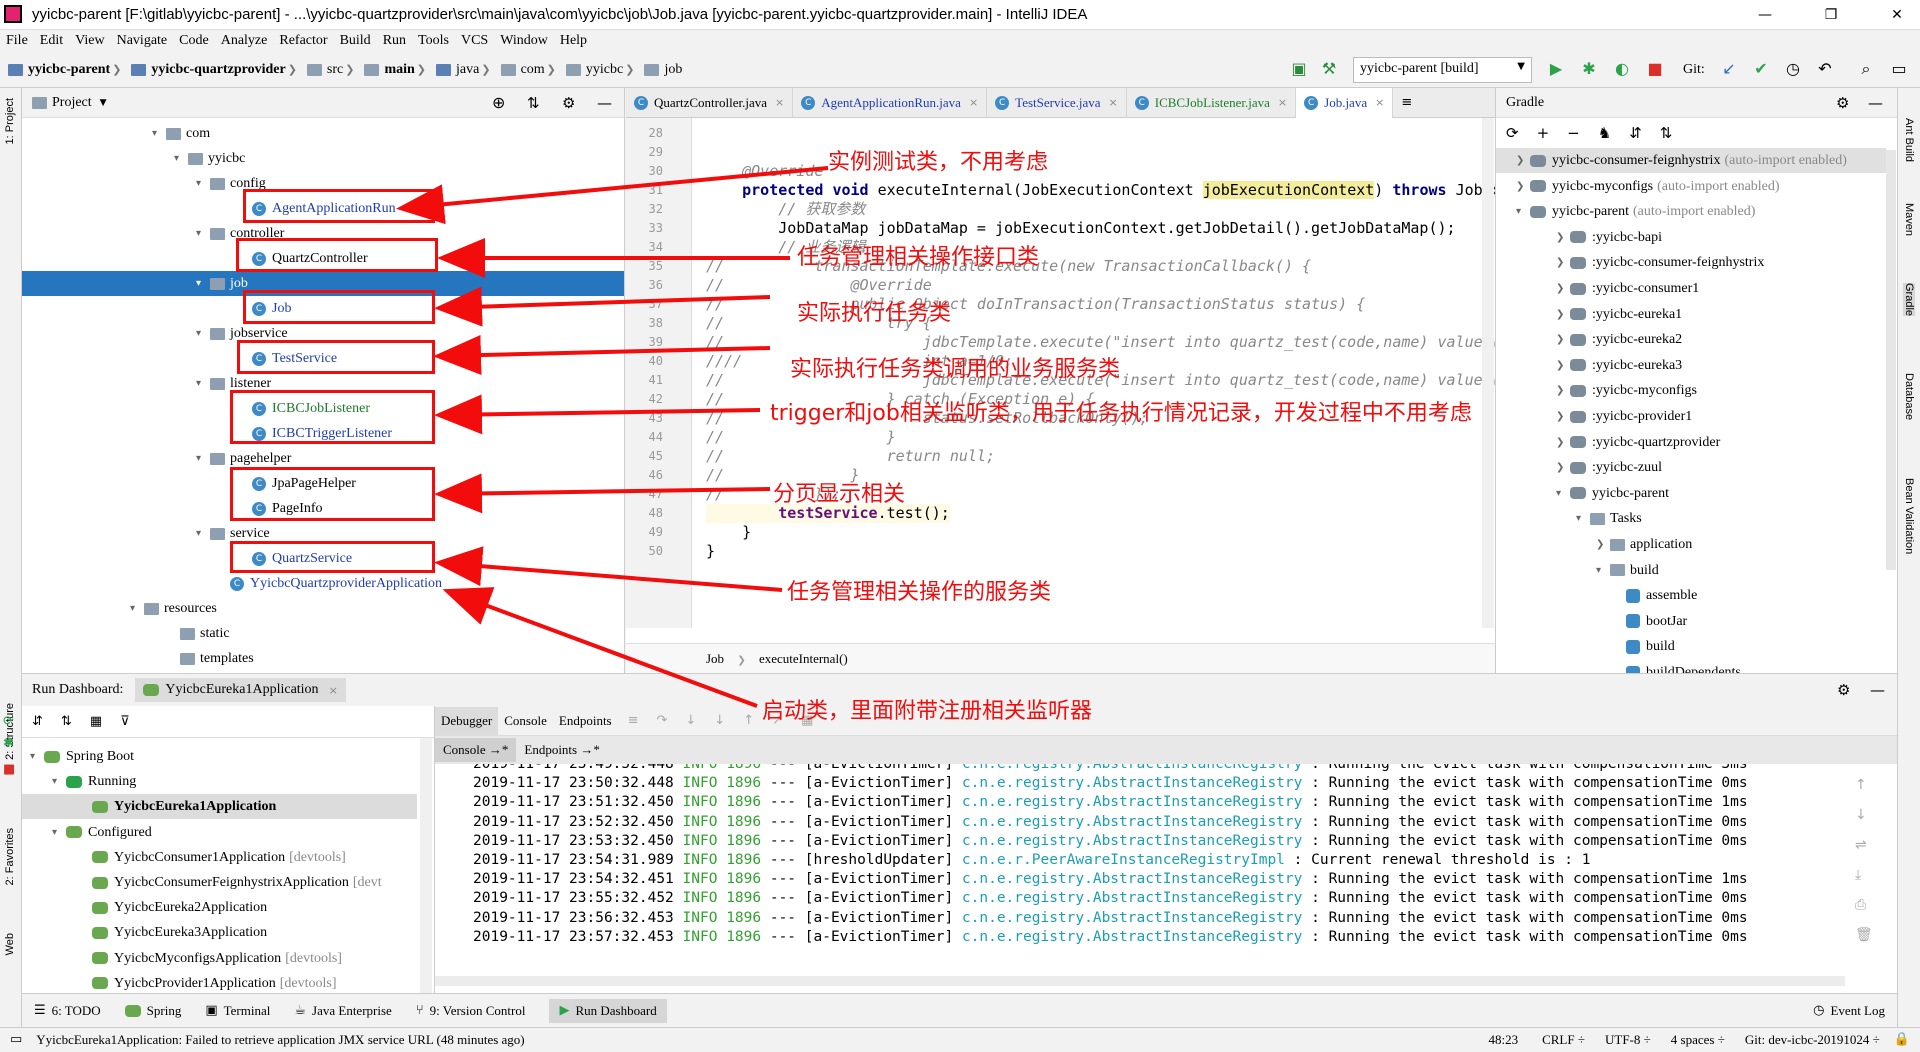 The width and height of the screenshot is (1920, 1052). I want to click on run-config-select: yyicbc-parent [build] ▼, so click(1442, 70).